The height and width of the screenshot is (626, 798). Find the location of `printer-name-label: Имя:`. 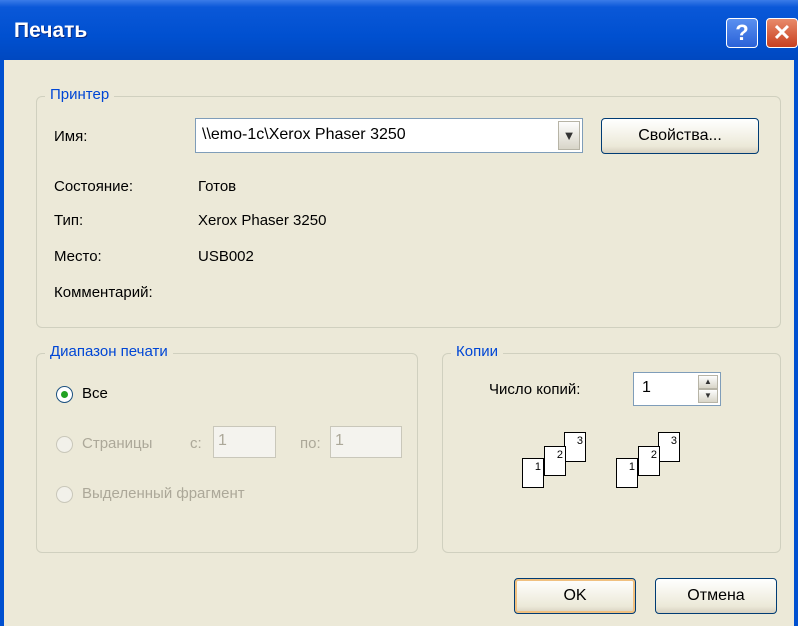

printer-name-label: Имя: is located at coordinates (71, 136).